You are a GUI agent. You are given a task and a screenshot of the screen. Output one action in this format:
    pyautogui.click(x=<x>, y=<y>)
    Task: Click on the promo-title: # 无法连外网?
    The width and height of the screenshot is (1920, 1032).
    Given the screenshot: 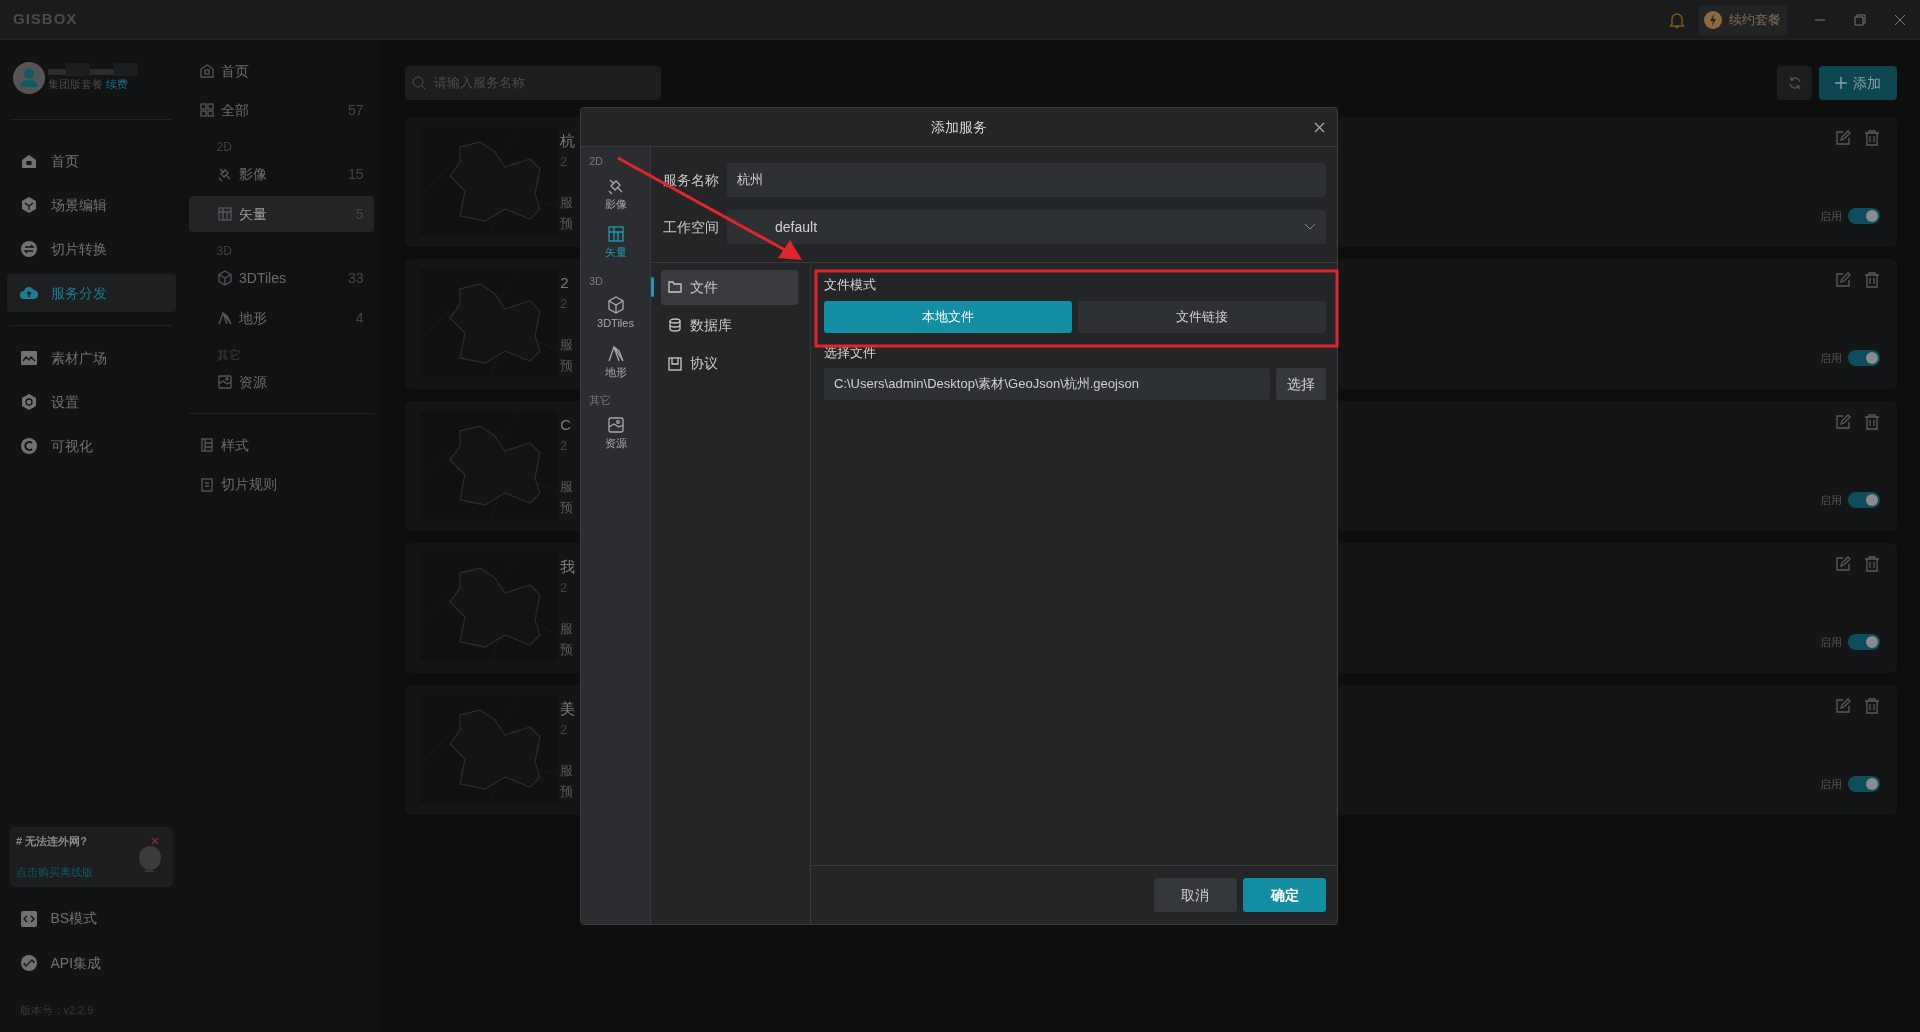 What is the action you would take?
    pyautogui.click(x=52, y=841)
    